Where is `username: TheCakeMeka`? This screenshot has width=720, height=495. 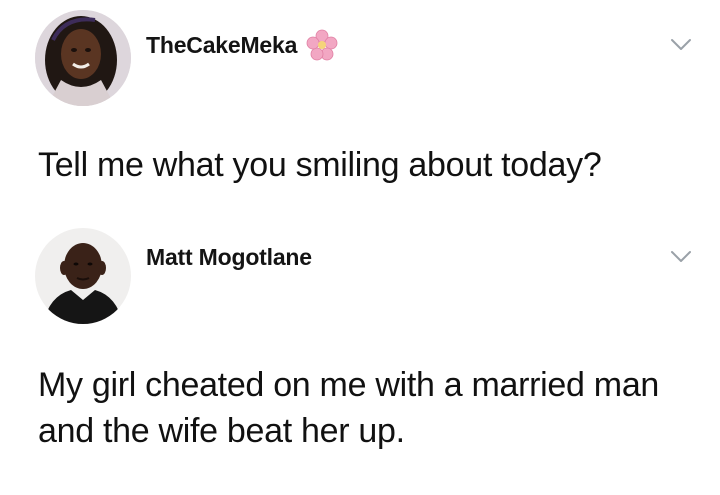
username: TheCakeMeka is located at coordinates (221, 45).